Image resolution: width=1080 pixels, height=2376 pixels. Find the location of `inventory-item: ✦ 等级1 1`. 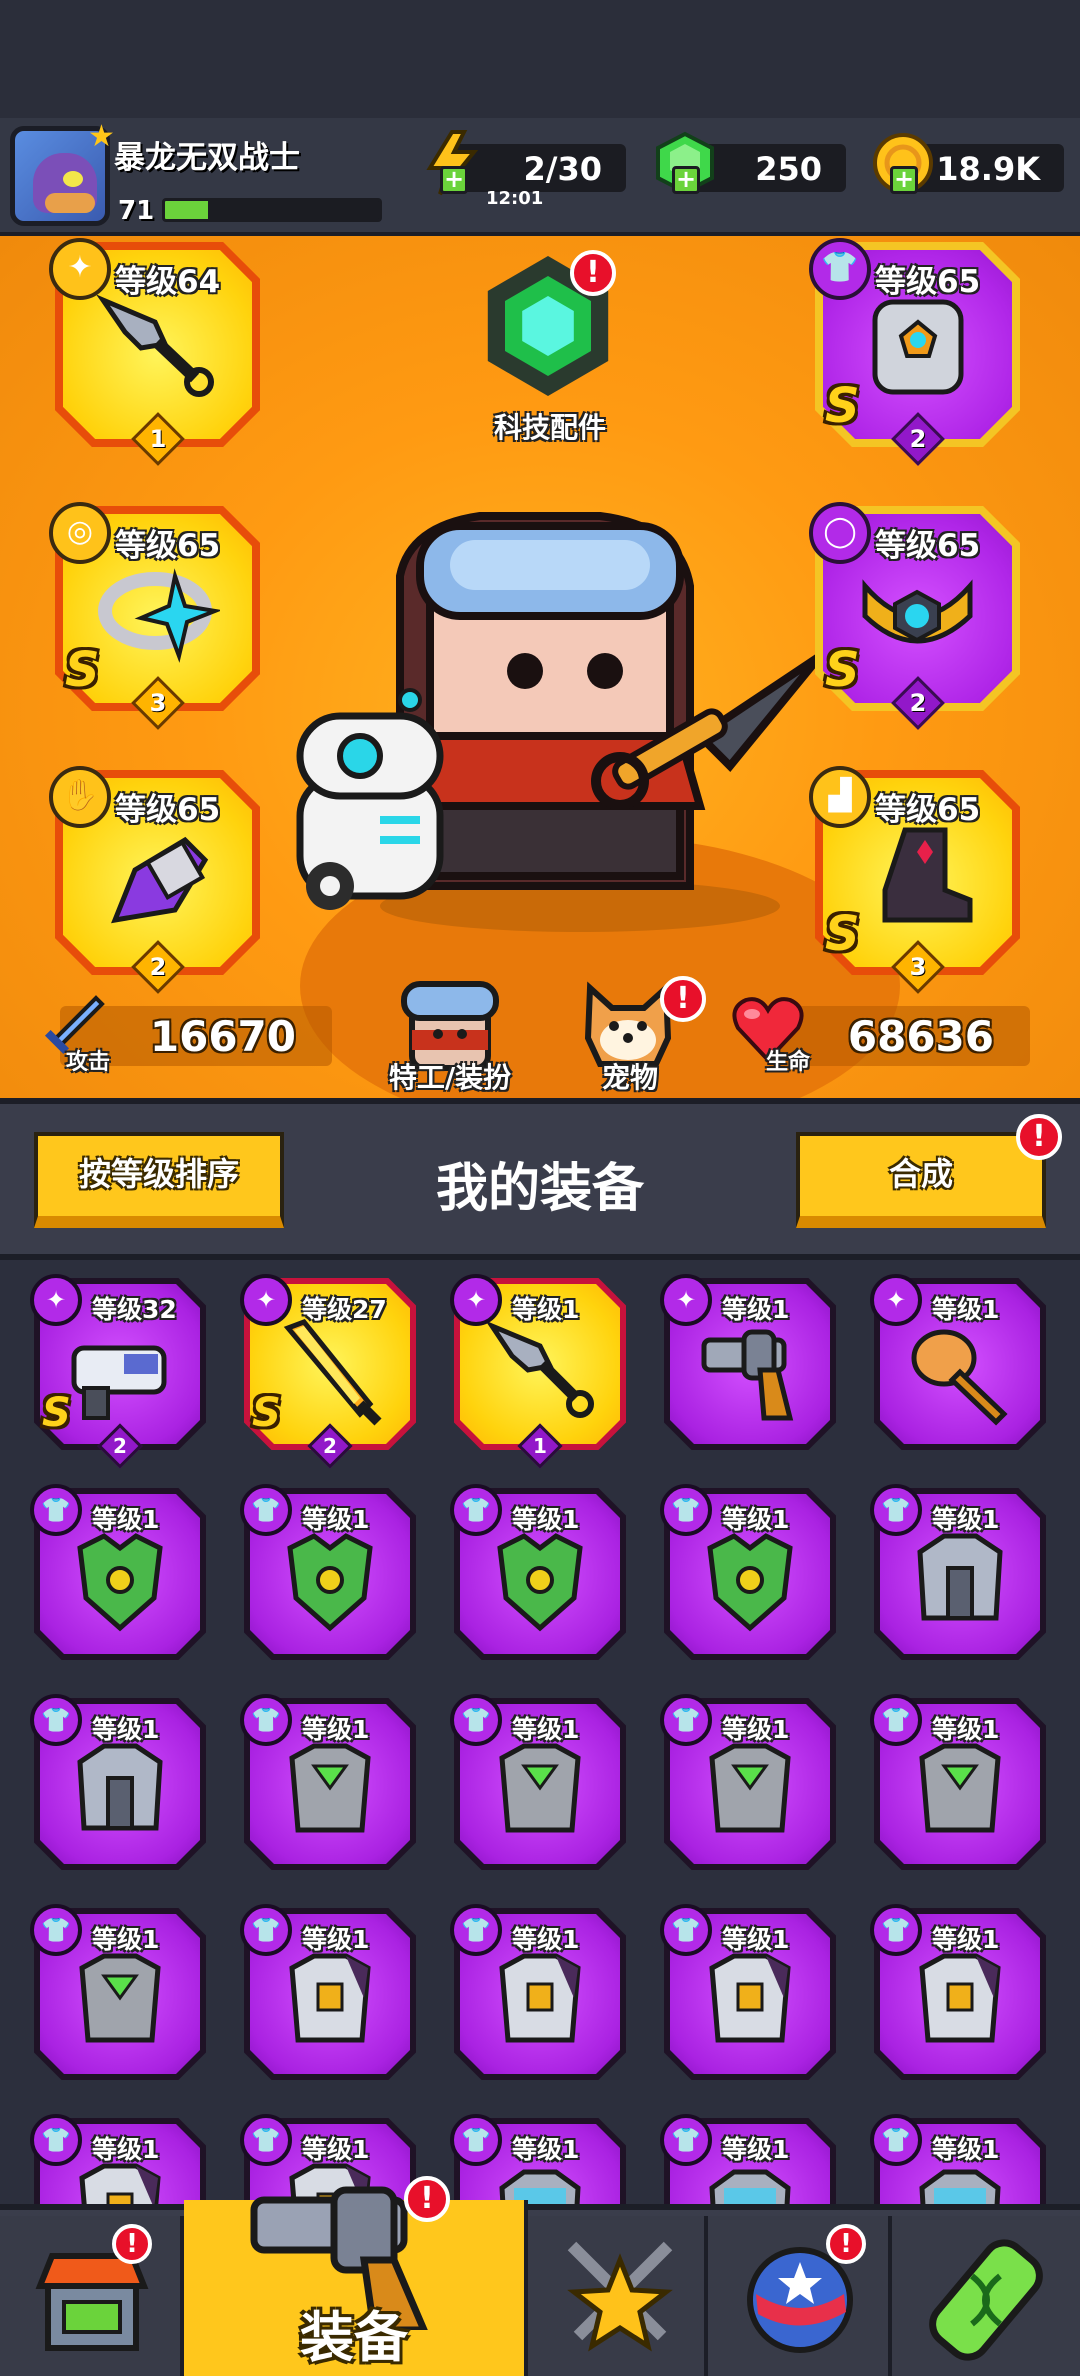

inventory-item: ✦ 等级1 1 is located at coordinates (538, 1371).